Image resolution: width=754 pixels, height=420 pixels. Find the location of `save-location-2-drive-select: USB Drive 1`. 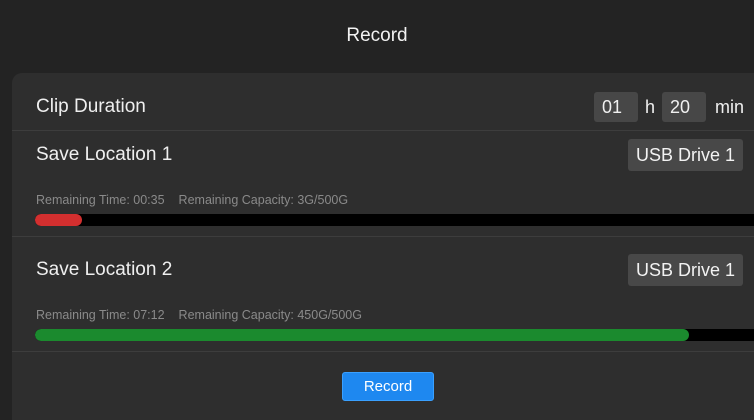

save-location-2-drive-select: USB Drive 1 is located at coordinates (685, 270).